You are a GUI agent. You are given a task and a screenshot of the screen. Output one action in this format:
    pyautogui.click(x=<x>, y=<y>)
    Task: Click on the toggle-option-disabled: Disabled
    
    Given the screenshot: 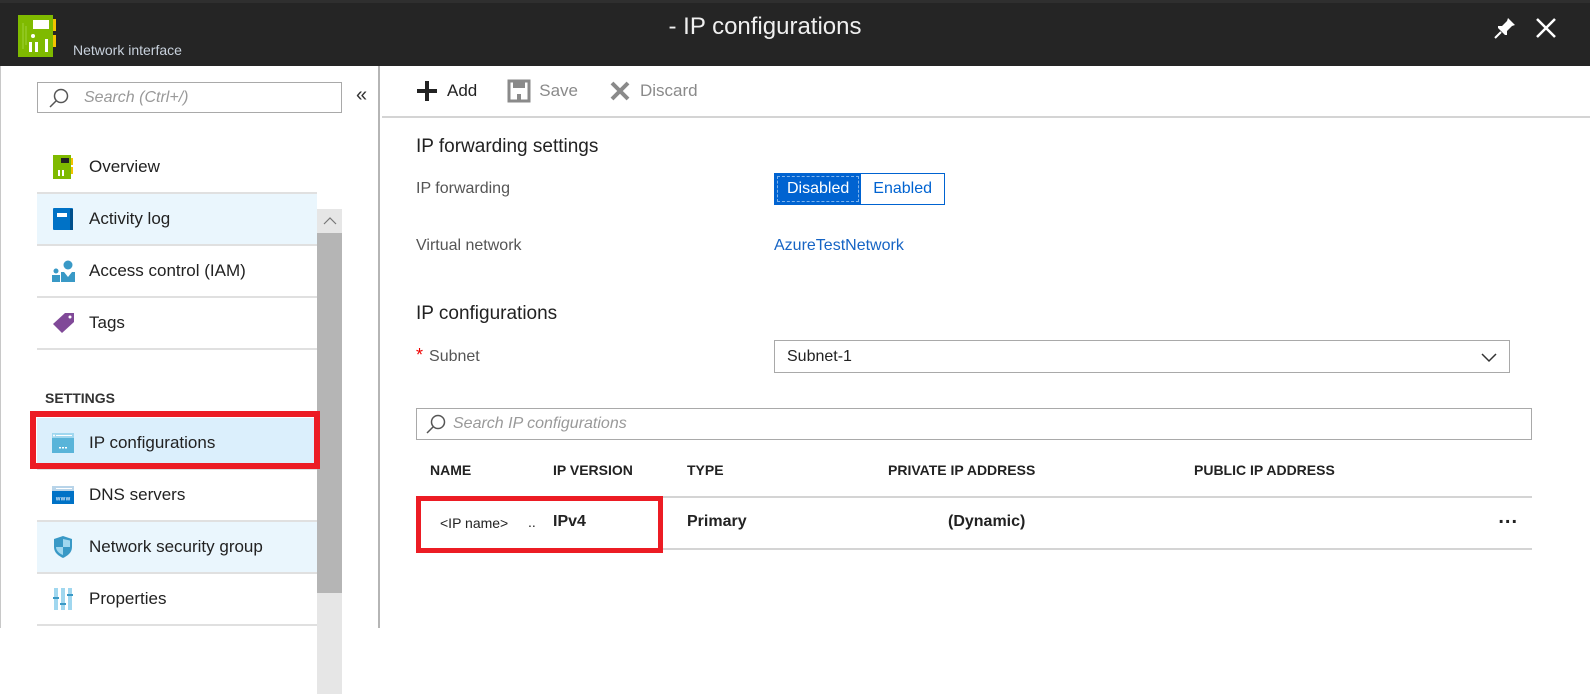 What is the action you would take?
    pyautogui.click(x=818, y=189)
    